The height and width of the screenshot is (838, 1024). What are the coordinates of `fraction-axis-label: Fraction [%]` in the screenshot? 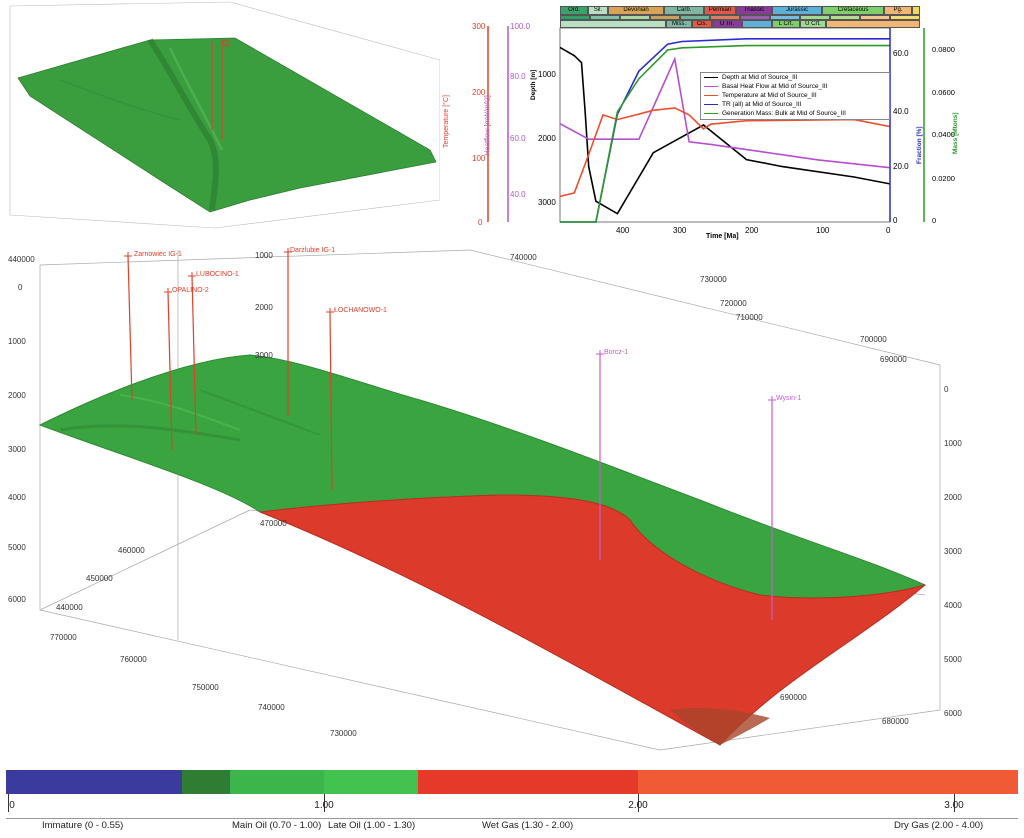 It's located at (919, 145).